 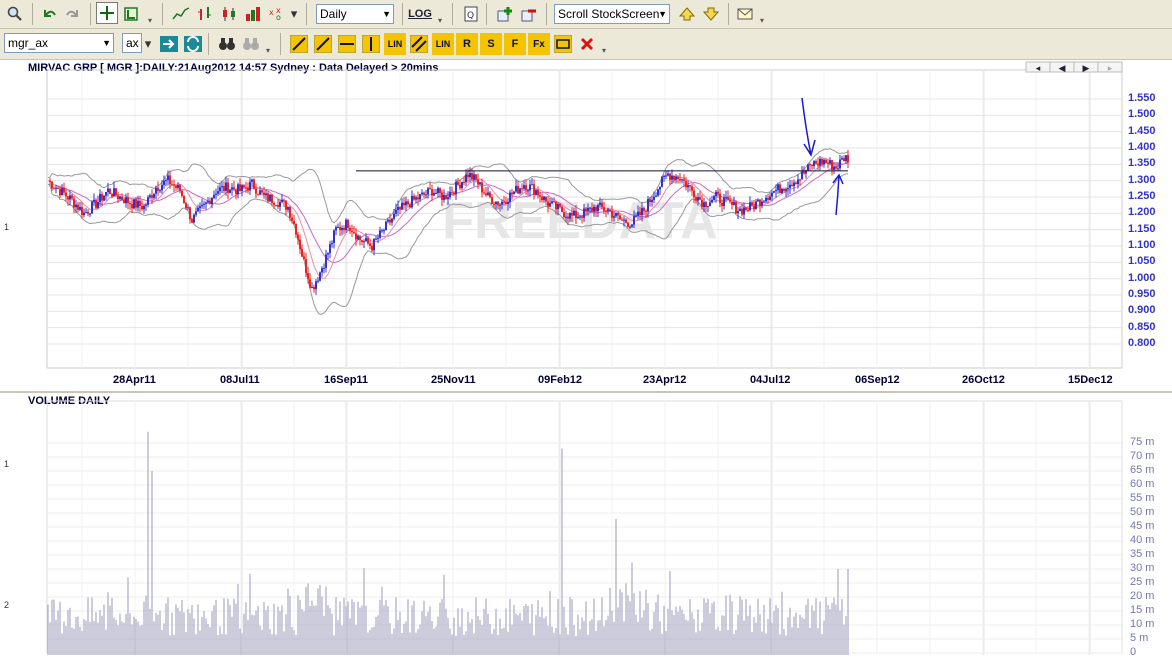 What do you see at coordinates (529, 14) in the screenshot?
I see `remove-icon` at bounding box center [529, 14].